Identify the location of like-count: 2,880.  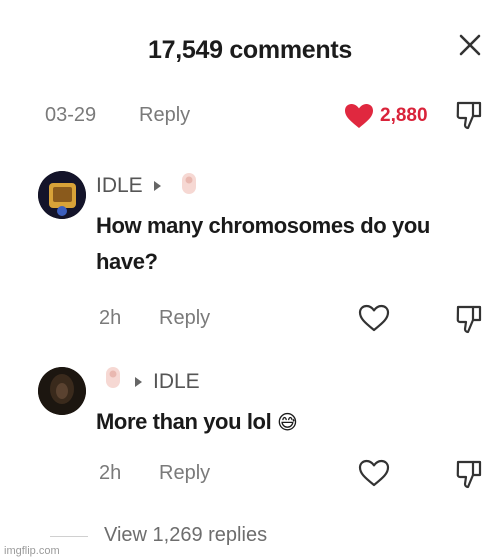
(404, 115).